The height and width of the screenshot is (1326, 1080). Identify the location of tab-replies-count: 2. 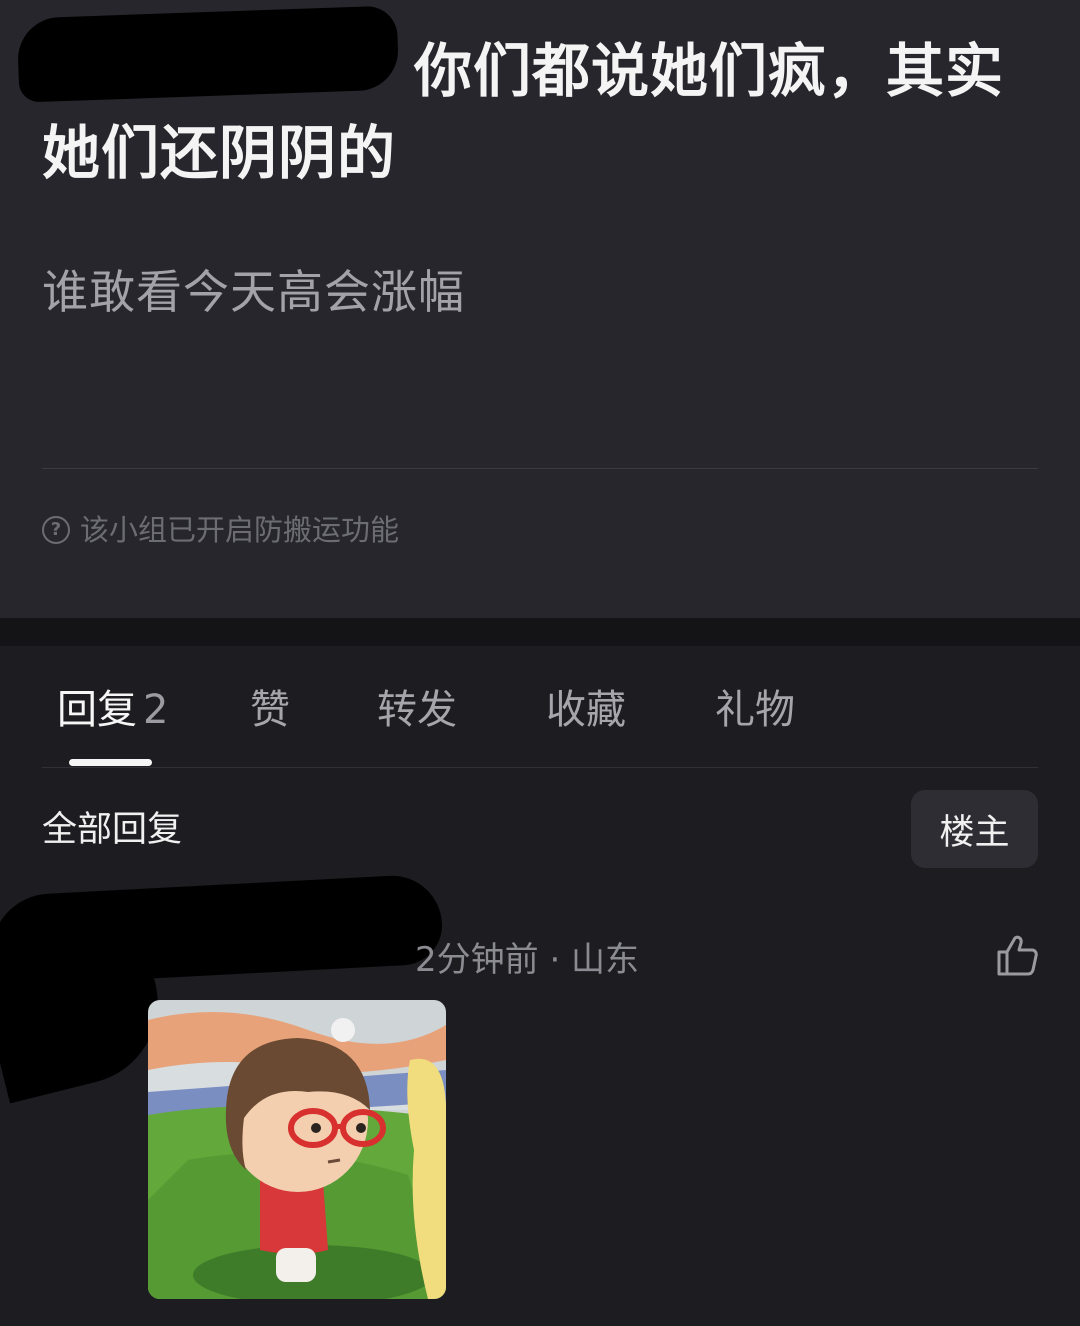
(156, 710).